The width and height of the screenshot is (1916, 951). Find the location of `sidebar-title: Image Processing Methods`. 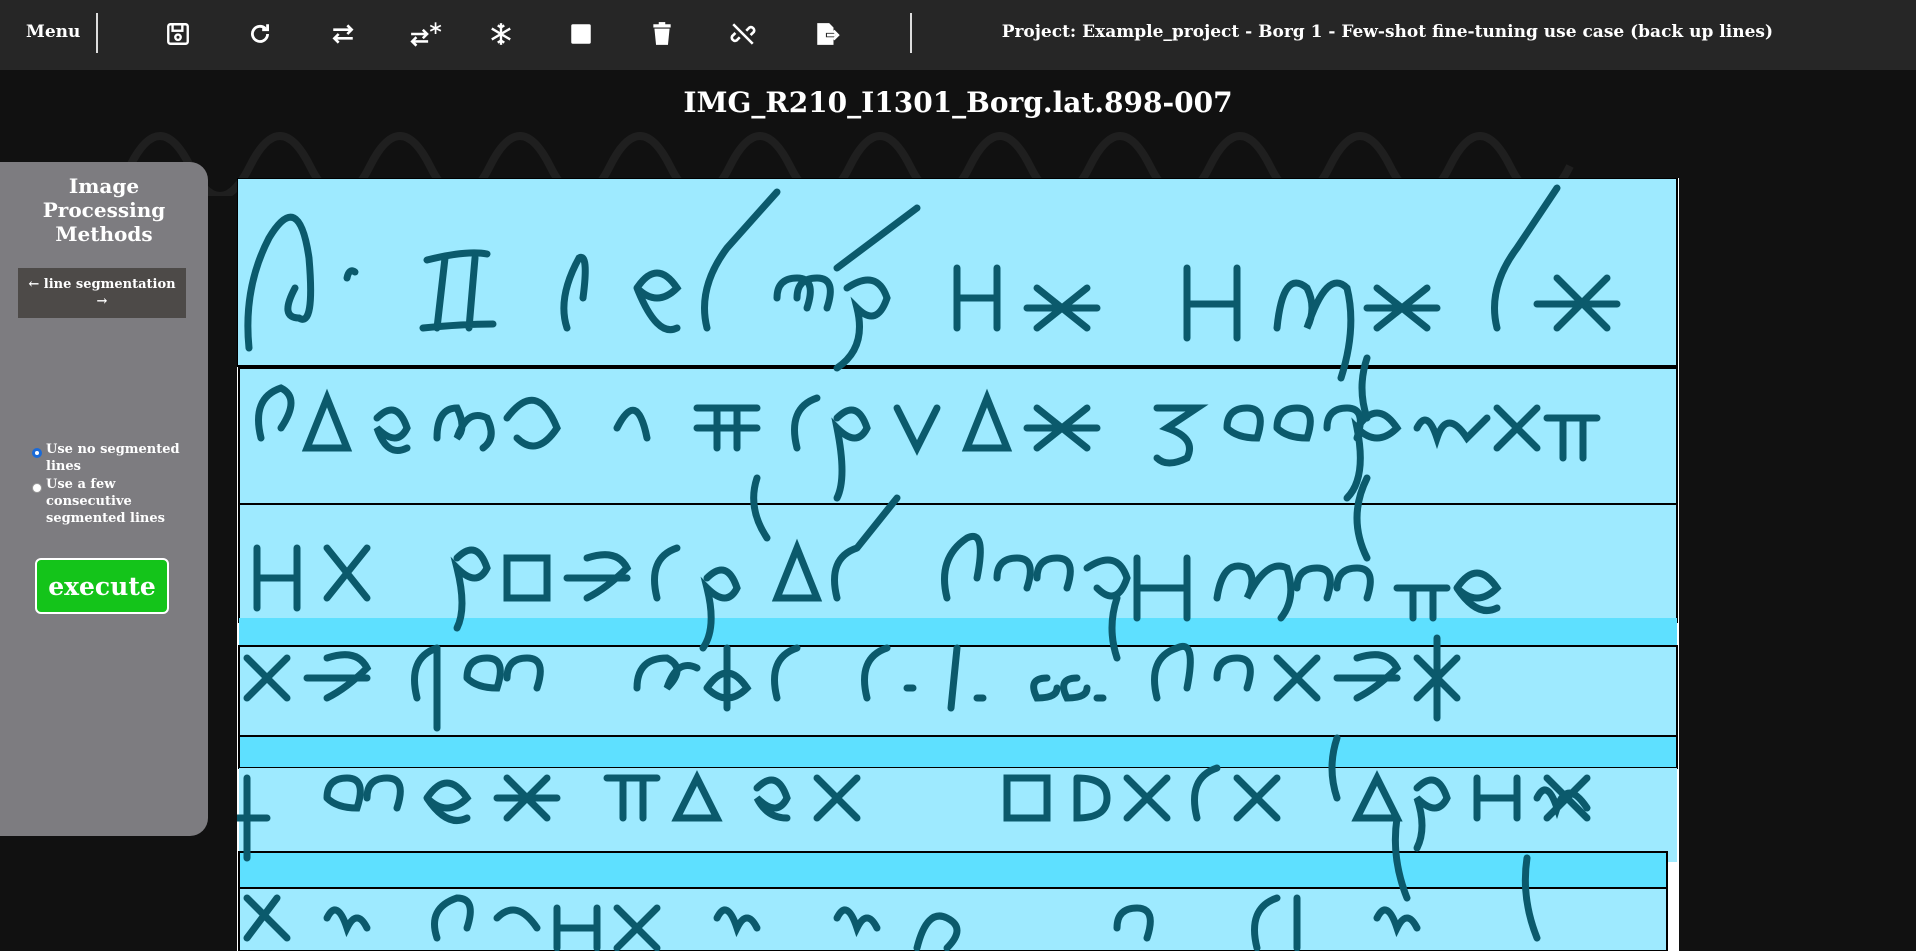

sidebar-title: Image Processing Methods is located at coordinates (104, 210).